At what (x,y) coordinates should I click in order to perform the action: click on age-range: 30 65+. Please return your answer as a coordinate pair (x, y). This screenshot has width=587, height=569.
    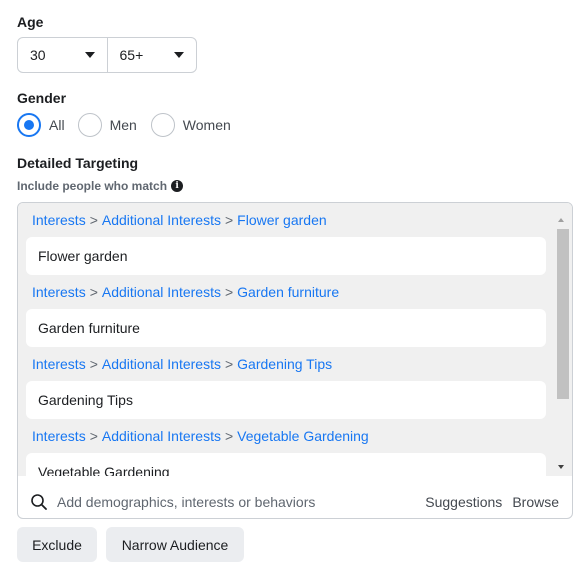
    Looking at the image, I should click on (107, 55).